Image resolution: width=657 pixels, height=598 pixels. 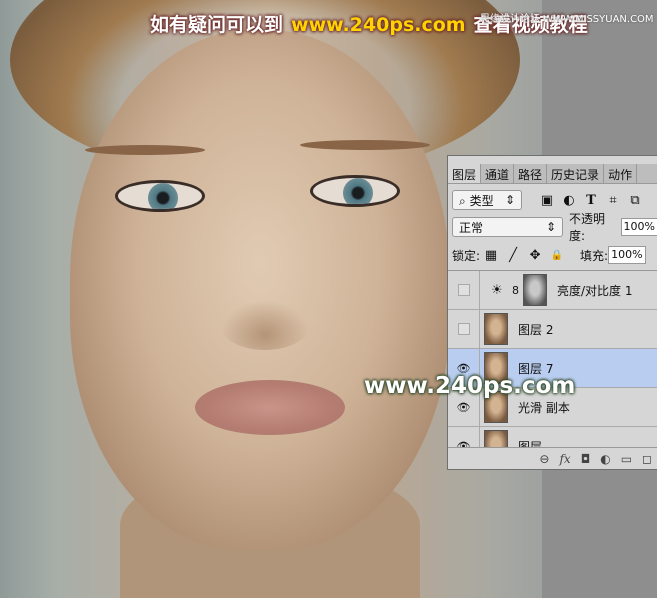 What do you see at coordinates (355, 191) in the screenshot?
I see `right-eye` at bounding box center [355, 191].